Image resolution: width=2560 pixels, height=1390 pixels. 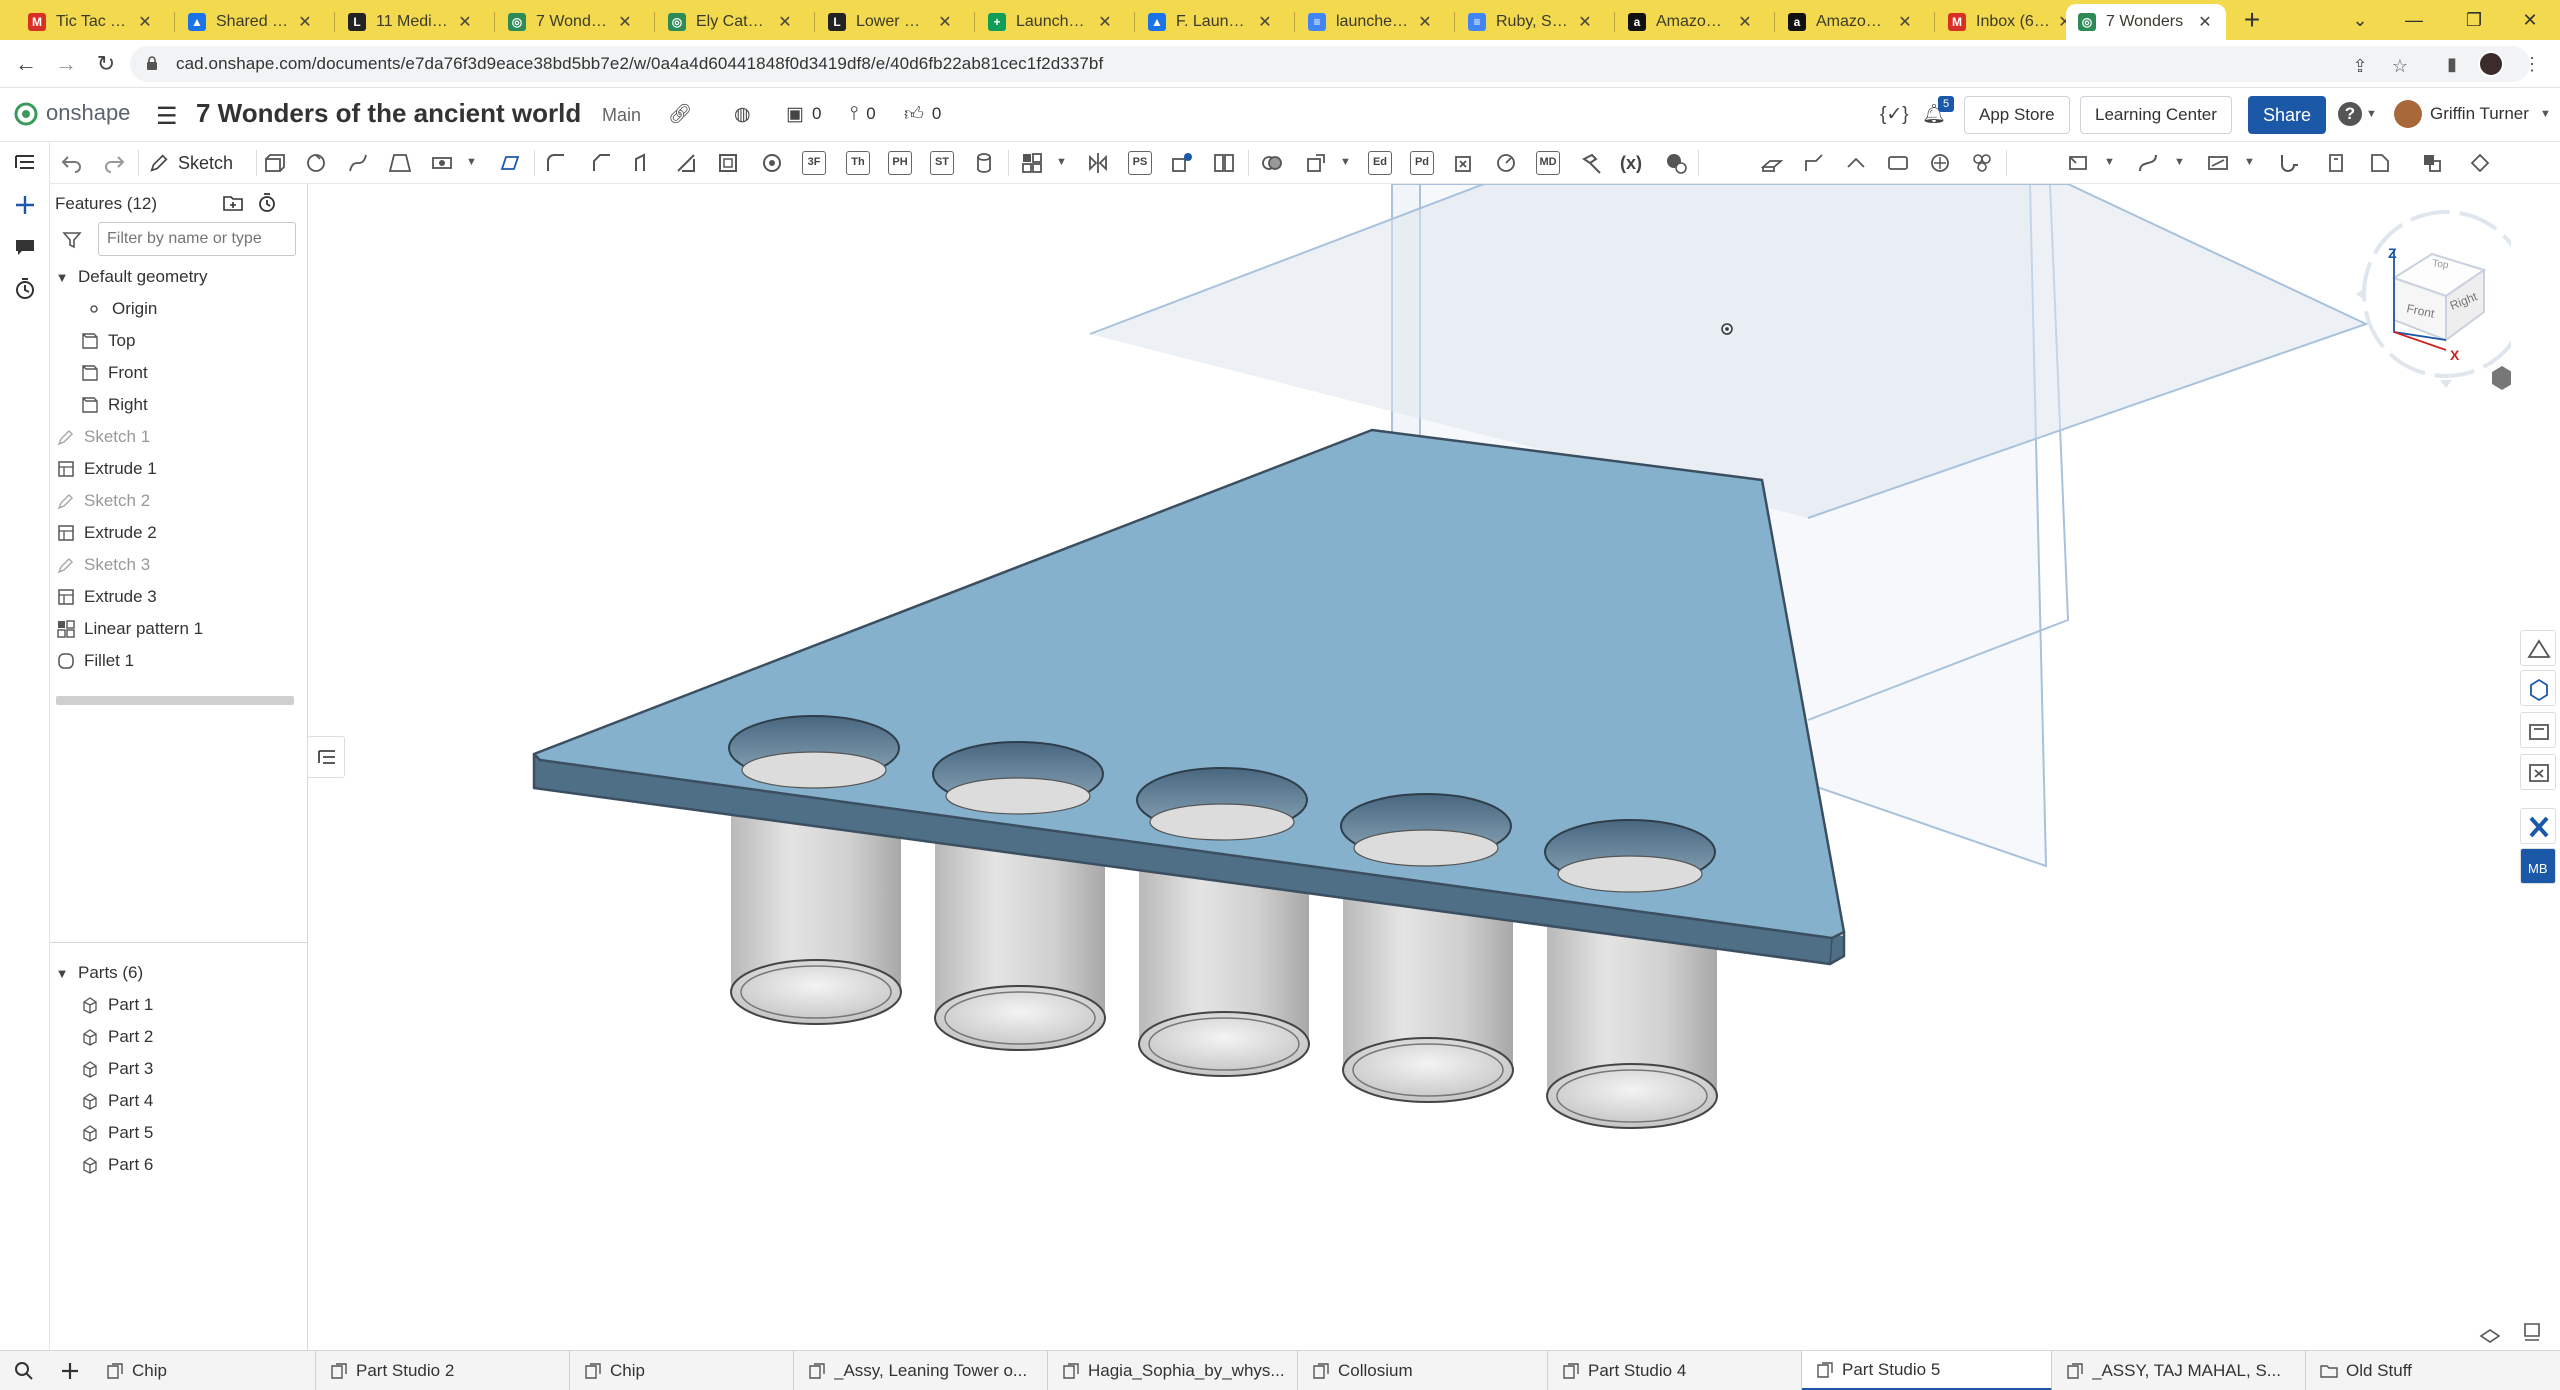 I want to click on part-item: Part 4, so click(x=116, y=1101).